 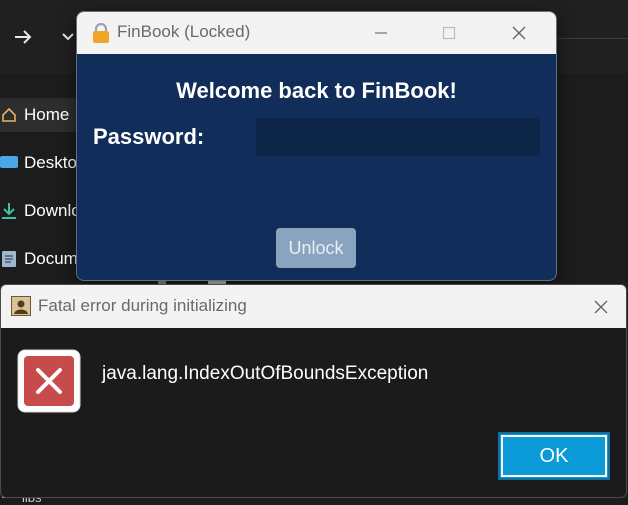 What do you see at coordinates (68, 39) in the screenshot?
I see `chevron-down-icon` at bounding box center [68, 39].